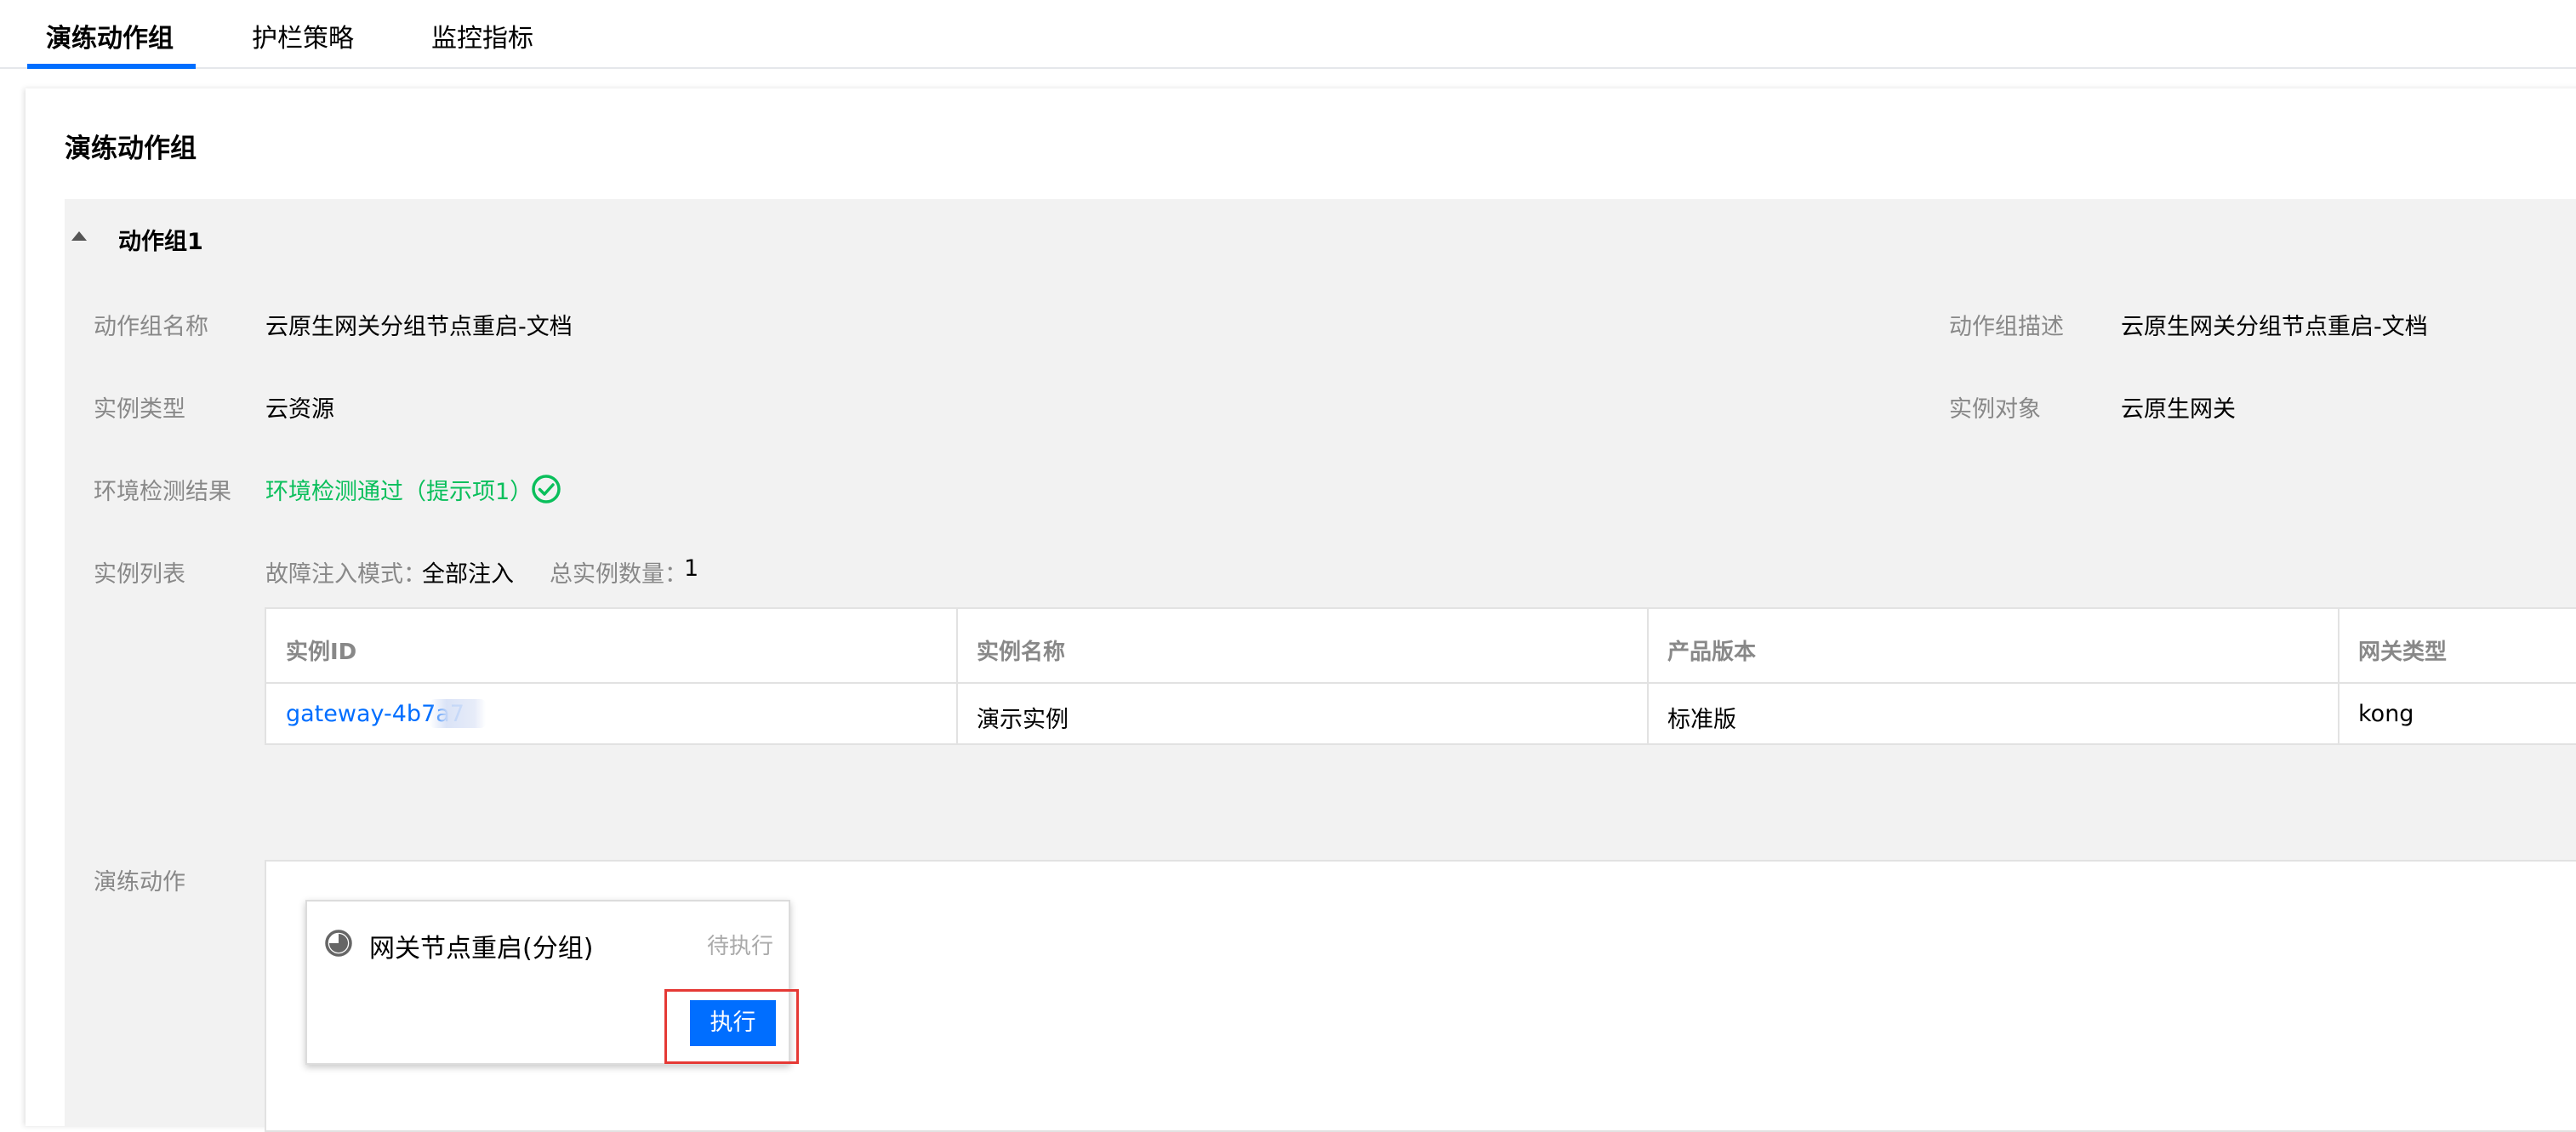 Image resolution: width=2576 pixels, height=1132 pixels. What do you see at coordinates (111, 66) in the screenshot?
I see `active-tab-indicator` at bounding box center [111, 66].